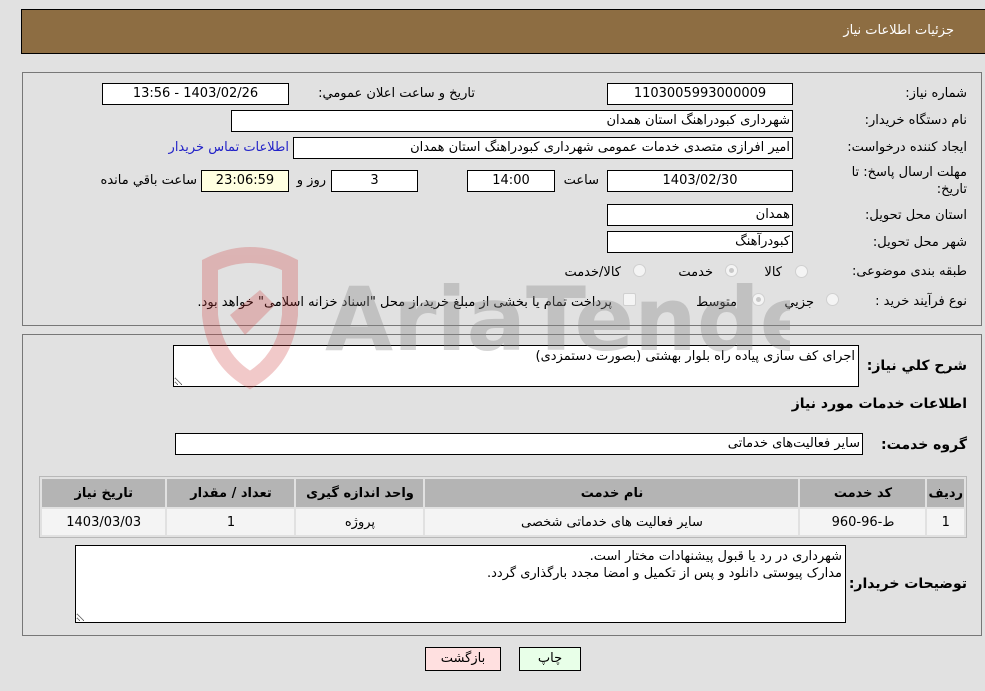  I want to click on col-header-quantity: تعداد / مقدار, so click(231, 493).